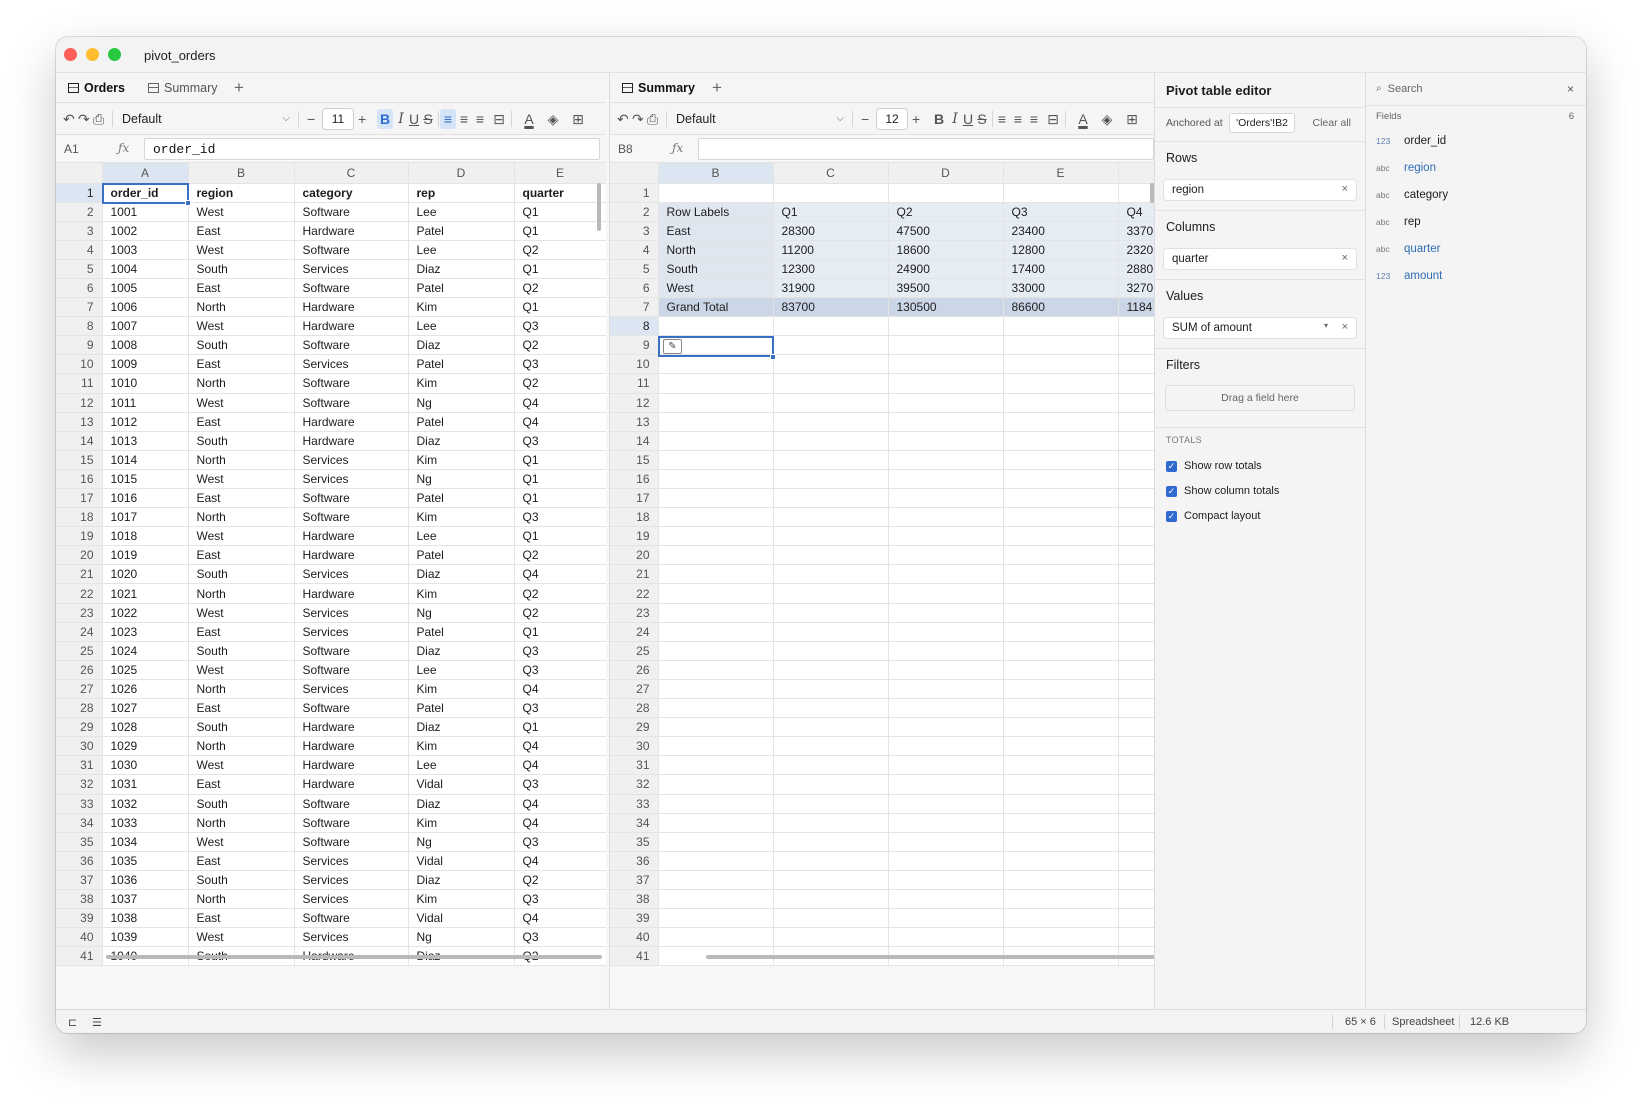 The image size is (1639, 1106). Describe the element at coordinates (241, 632) in the screenshot. I see `grid-cell: East` at that location.